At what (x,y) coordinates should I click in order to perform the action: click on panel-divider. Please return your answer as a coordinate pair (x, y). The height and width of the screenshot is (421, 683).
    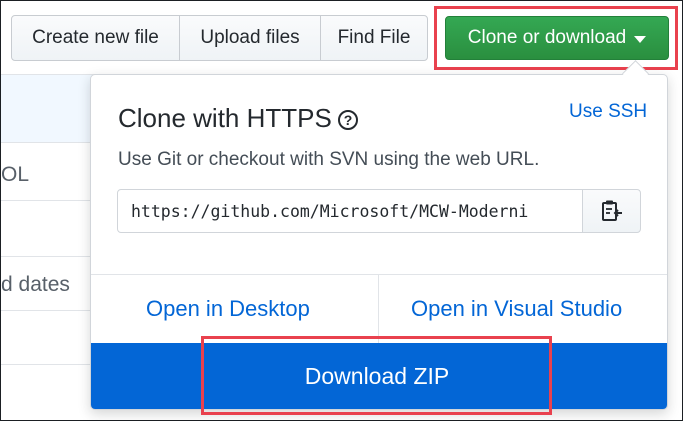
    Looking at the image, I should click on (379, 274).